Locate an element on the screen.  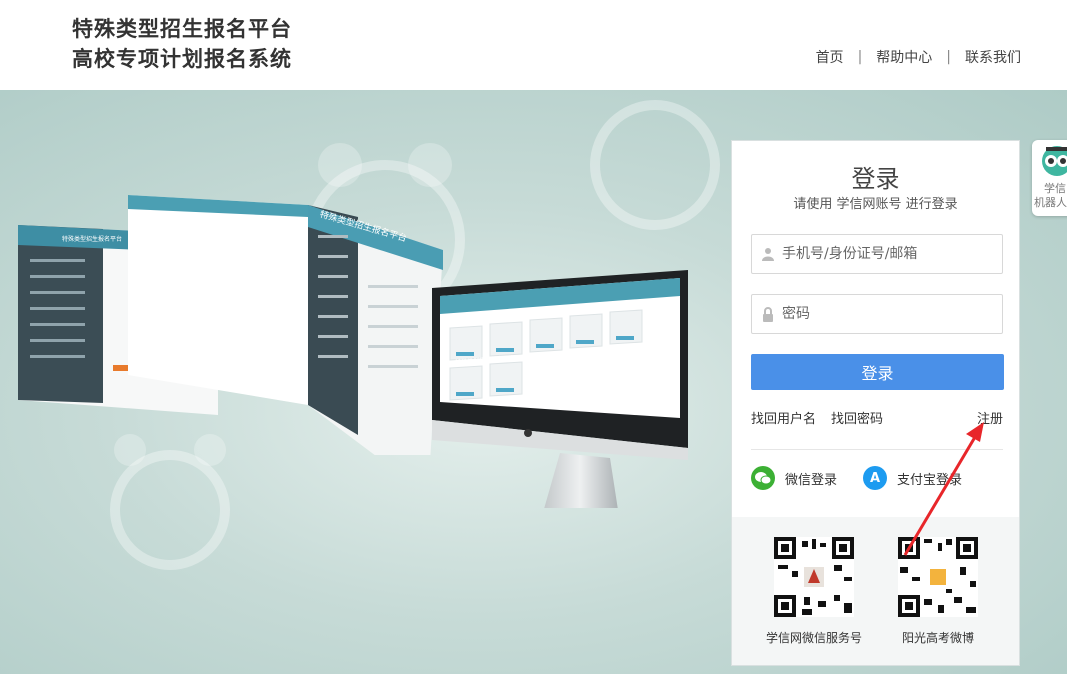
mock-sheet-middle is located at coordinates (285, 325).